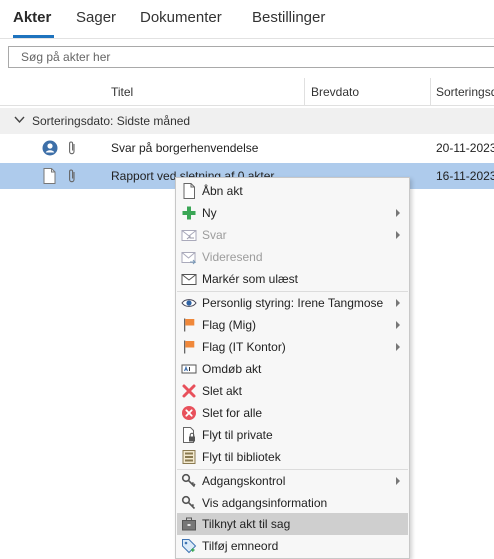 The width and height of the screenshot is (494, 559). What do you see at coordinates (189, 435) in the screenshot?
I see `lock-document-icon` at bounding box center [189, 435].